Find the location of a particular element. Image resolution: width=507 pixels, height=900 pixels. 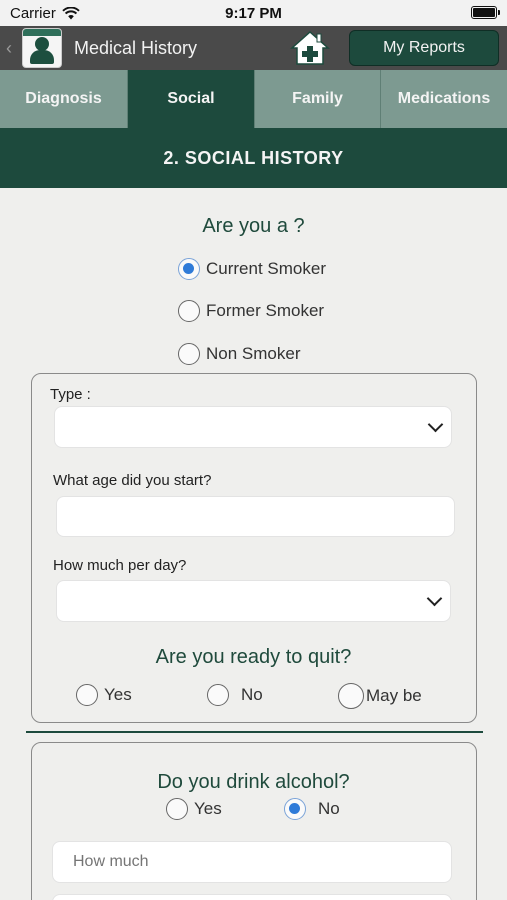

radio-label: Non Smoker is located at coordinates (253, 353).